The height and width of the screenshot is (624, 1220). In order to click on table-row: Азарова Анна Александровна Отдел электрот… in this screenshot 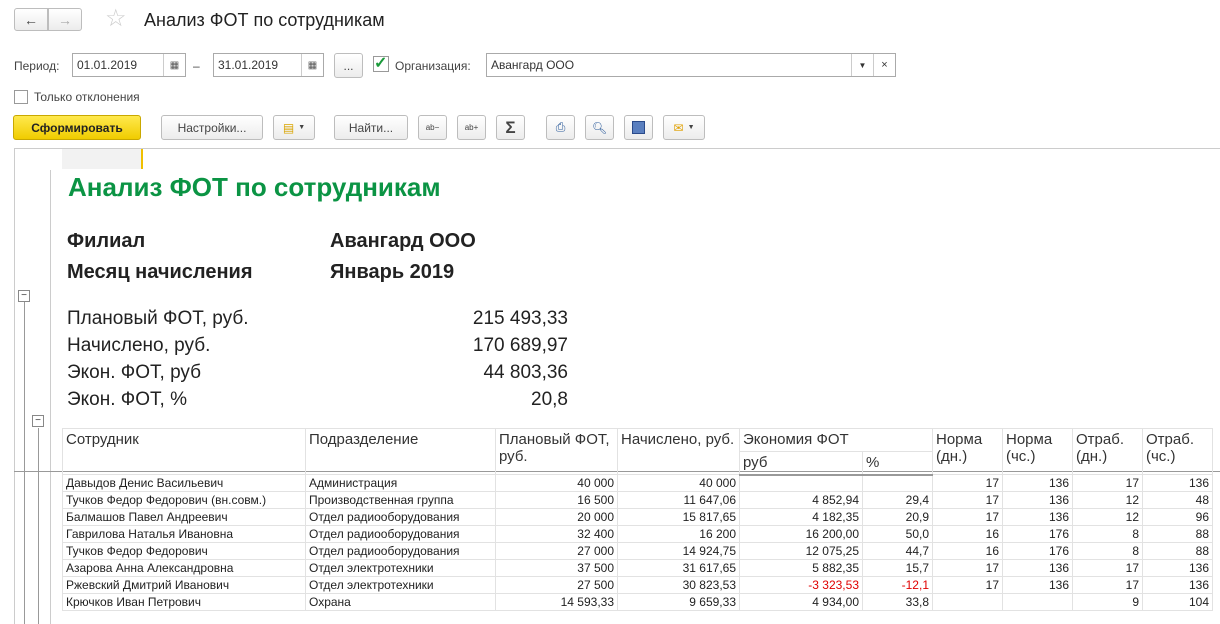, I will do `click(637, 568)`.